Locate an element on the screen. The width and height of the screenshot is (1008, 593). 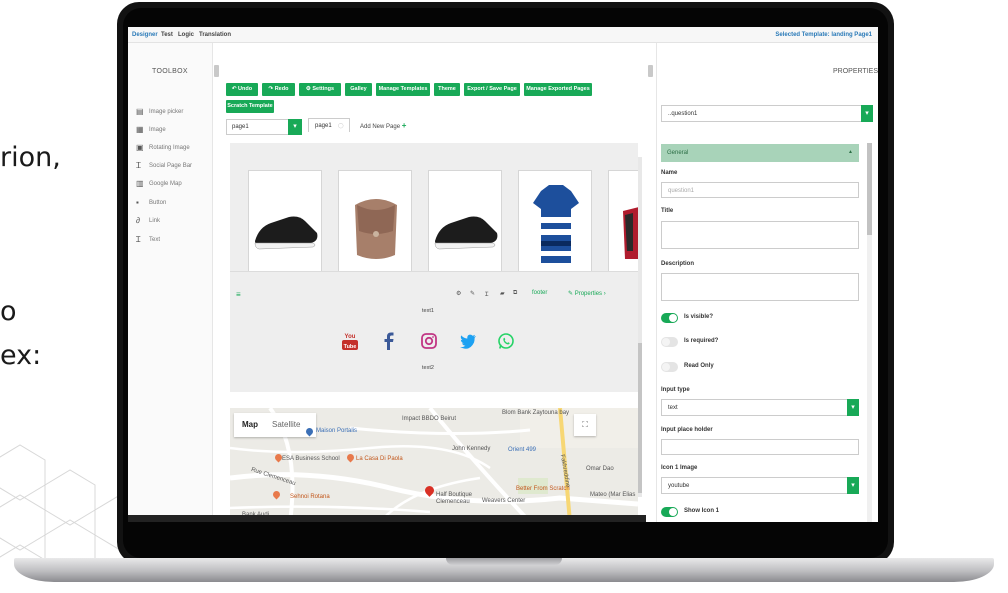
text-icon: Ɪ is located at coordinates (138, 239).